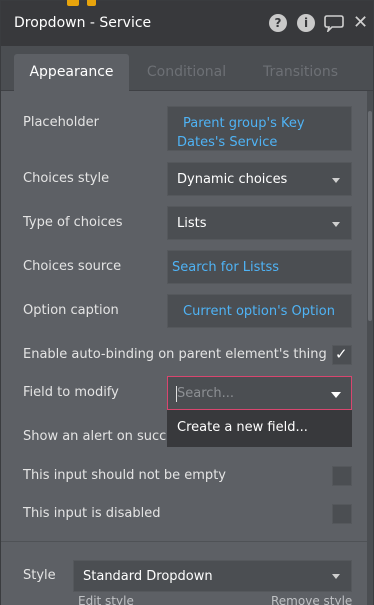 The width and height of the screenshot is (374, 605). Describe the element at coordinates (232, 179) in the screenshot. I see `choices-style-value: Dynamic choices` at that location.